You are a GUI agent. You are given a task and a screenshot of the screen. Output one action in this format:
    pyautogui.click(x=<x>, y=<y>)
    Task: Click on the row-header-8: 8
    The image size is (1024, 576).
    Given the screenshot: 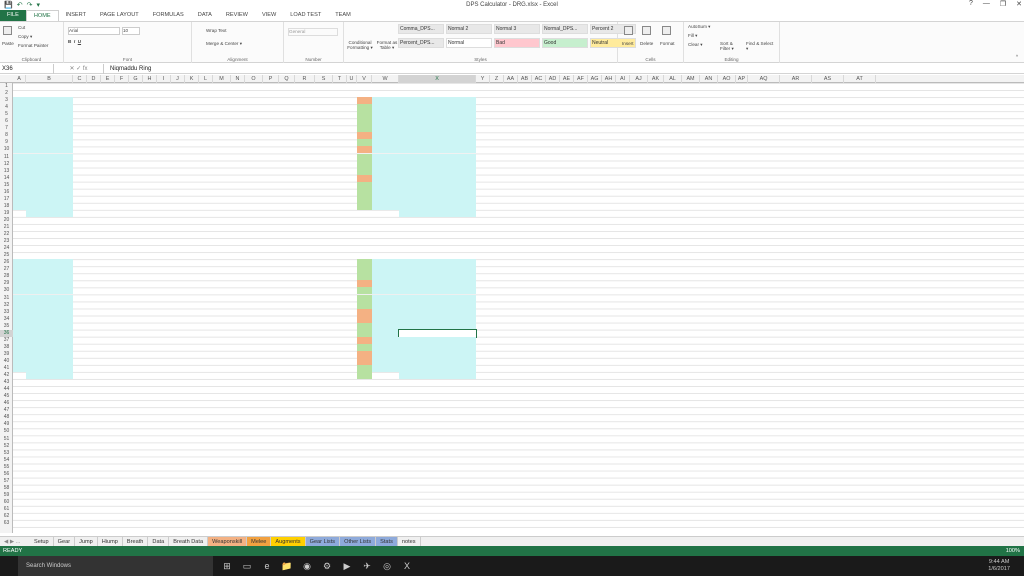 What is the action you would take?
    pyautogui.click(x=6, y=135)
    